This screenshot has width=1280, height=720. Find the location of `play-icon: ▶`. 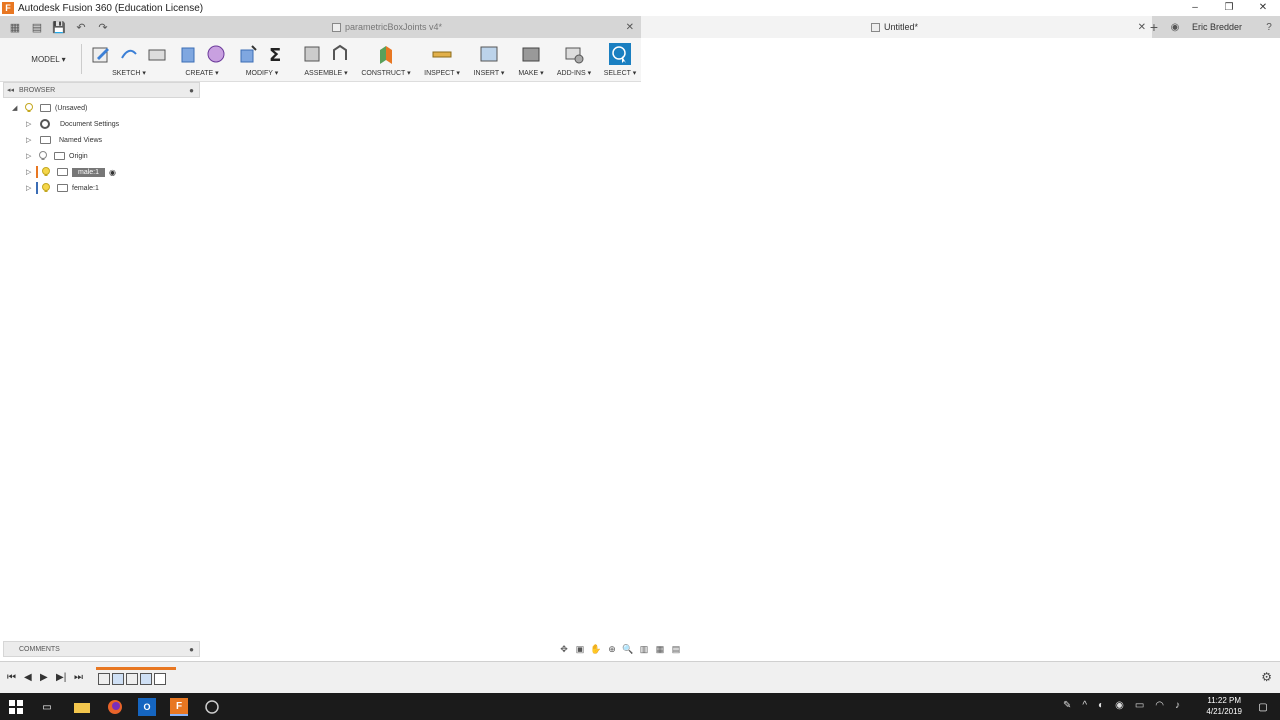

play-icon: ▶ is located at coordinates (44, 677).